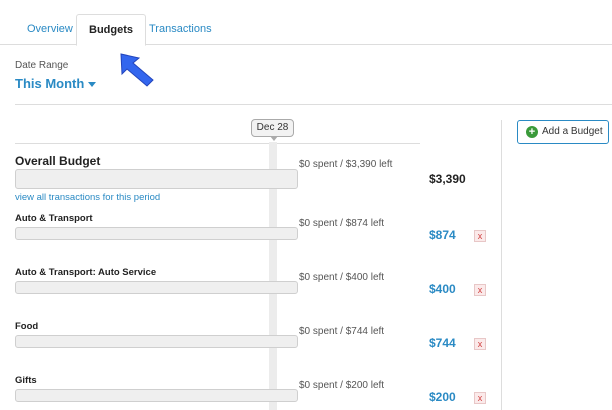 The width and height of the screenshot is (612, 410). I want to click on budget-spent-text: $0 spent / $400 left, so click(342, 277).